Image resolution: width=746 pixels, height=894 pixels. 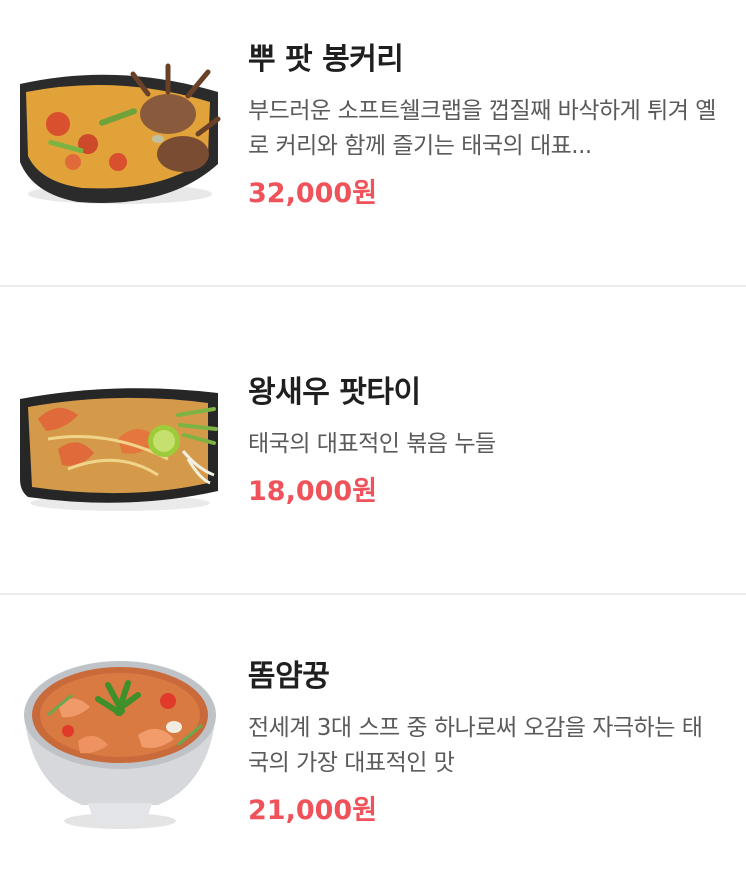 I want to click on menu-item-description: 전세계 3대 스프 중 하나로써 오감을 자극하는 태국의 가장 대표적인 맛, so click(x=475, y=745).